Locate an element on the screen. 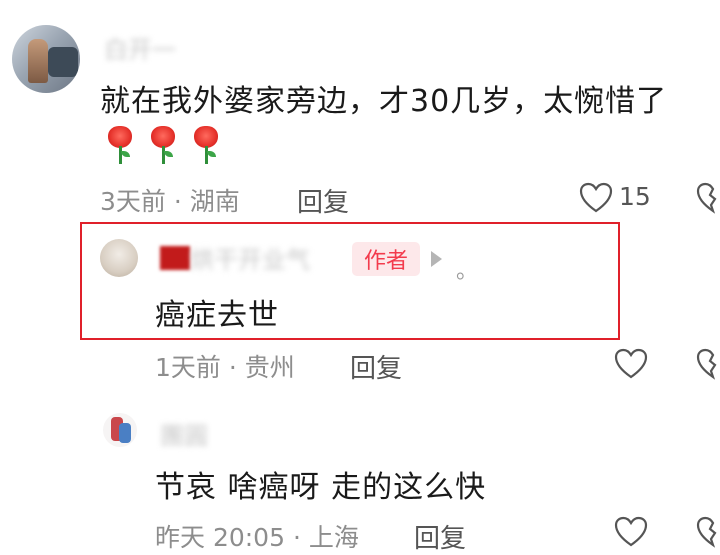 The height and width of the screenshot is (555, 720). comment-time: 昨天 20:05 is located at coordinates (220, 537).